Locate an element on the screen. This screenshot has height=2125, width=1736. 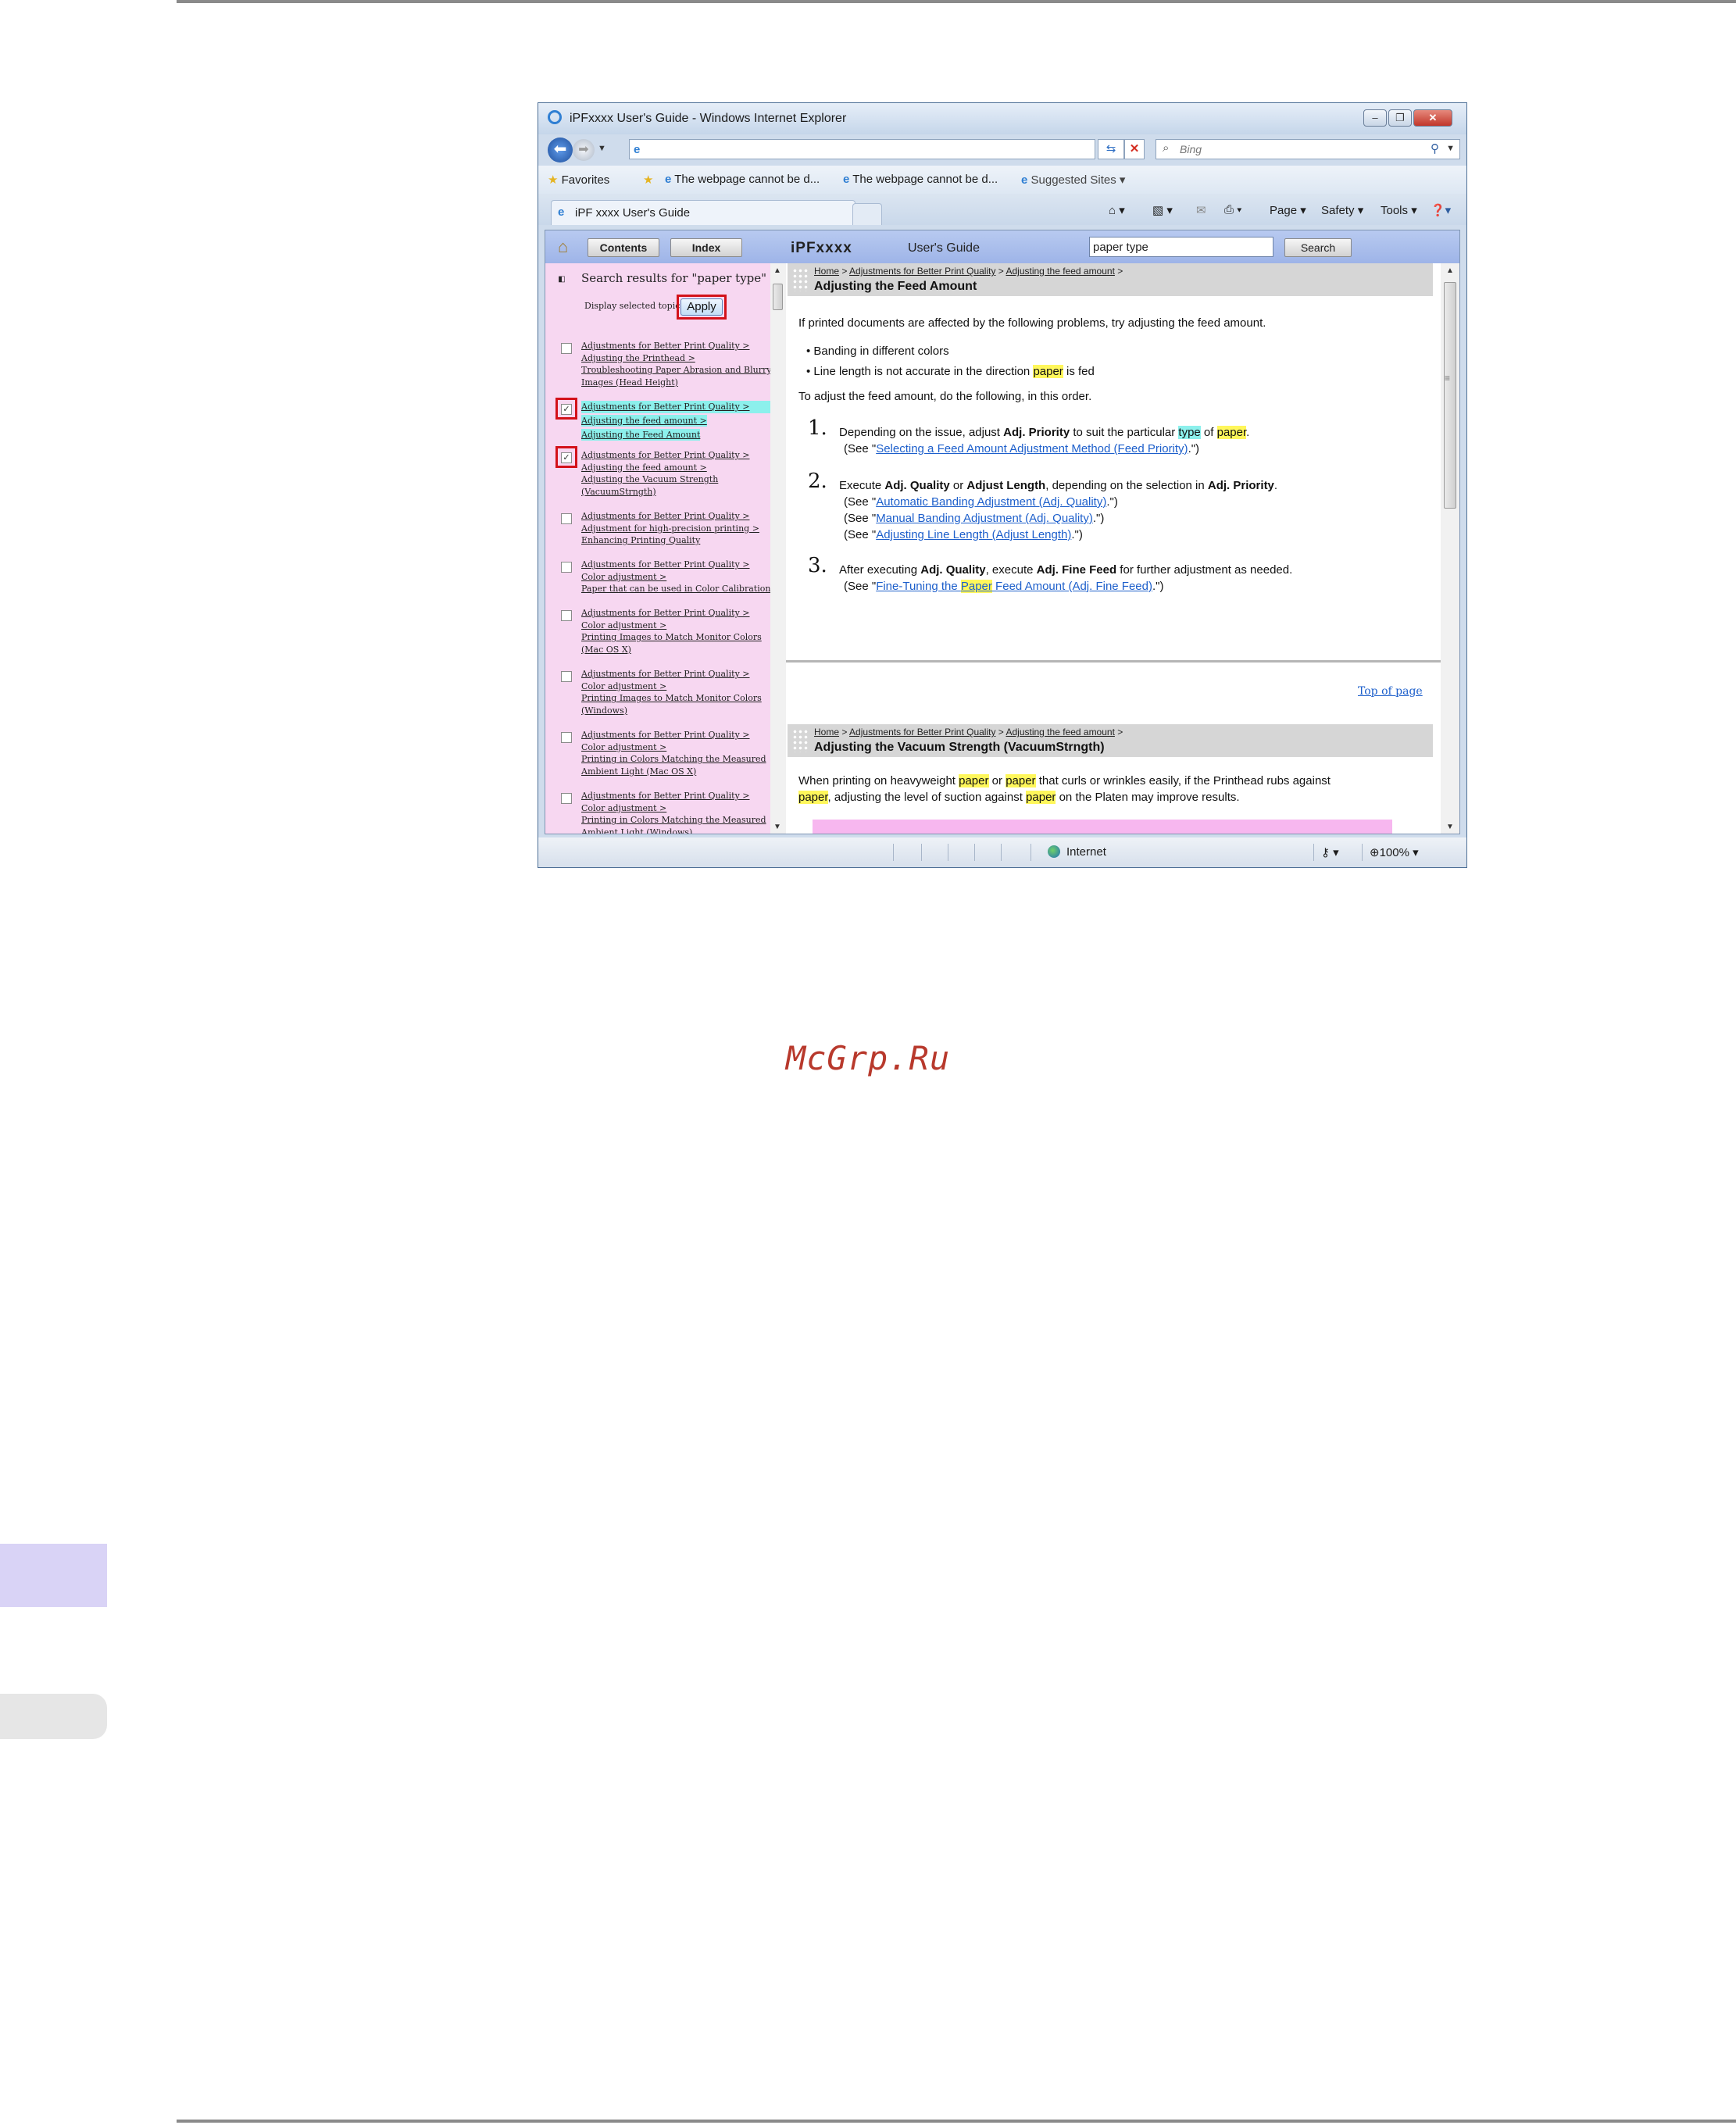
result-line: (Windows) is located at coordinates (604, 710).